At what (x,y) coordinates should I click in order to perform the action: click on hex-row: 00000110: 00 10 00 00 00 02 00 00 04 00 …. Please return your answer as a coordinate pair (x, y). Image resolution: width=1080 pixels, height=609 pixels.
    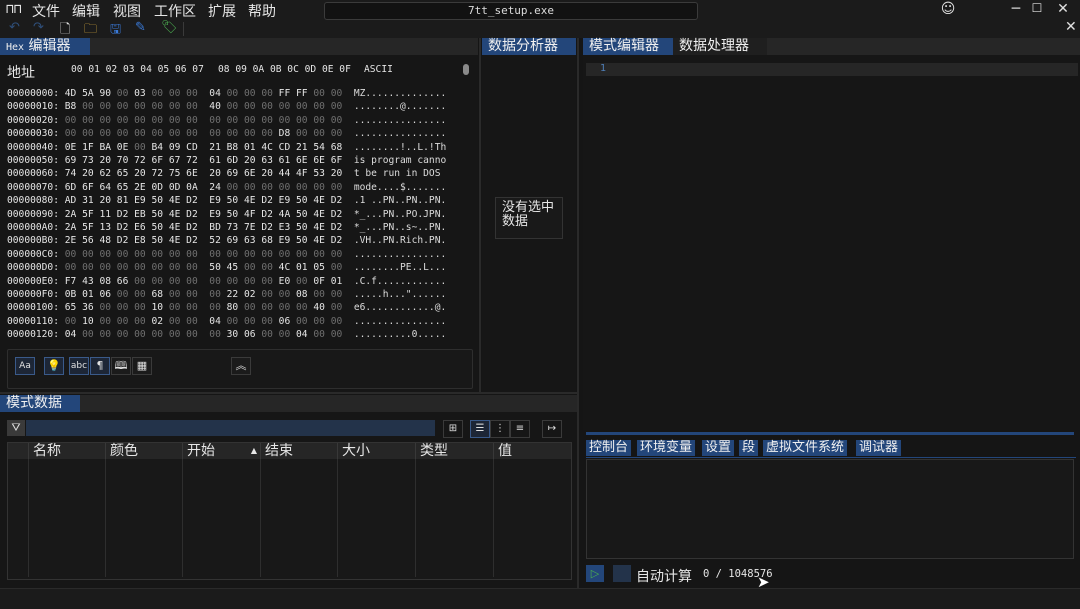
    Looking at the image, I should click on (226, 322).